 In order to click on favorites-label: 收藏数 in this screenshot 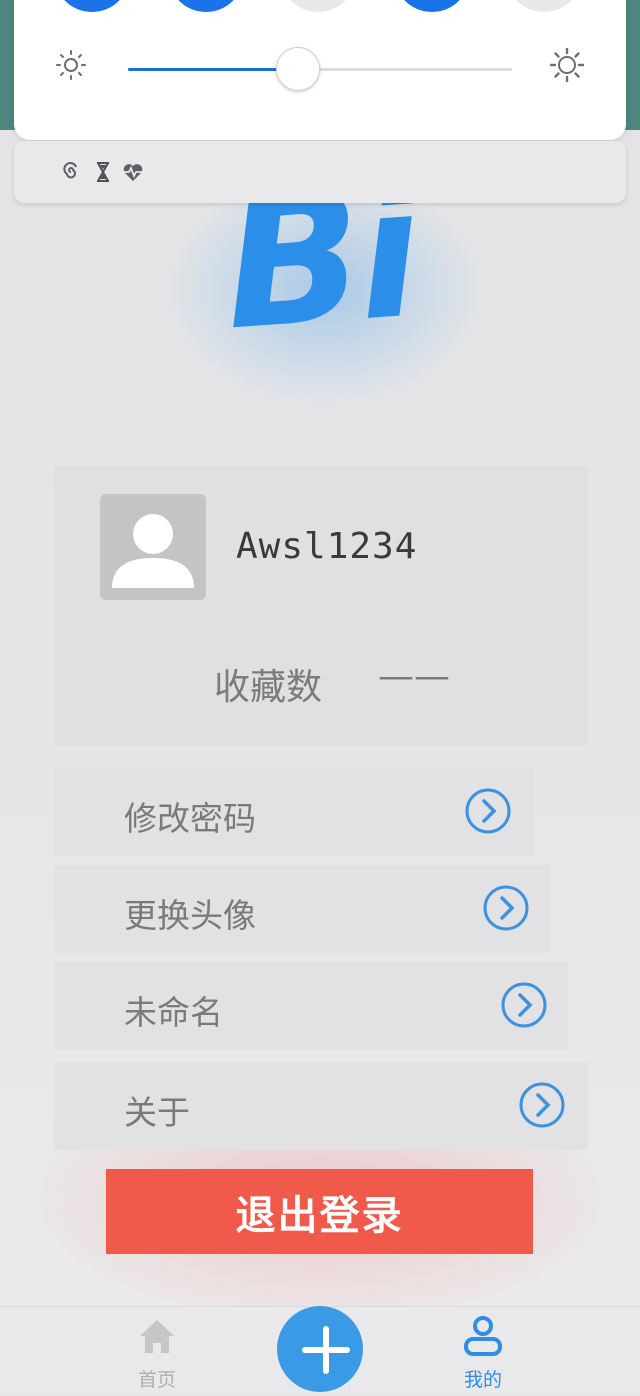, I will do `click(268, 687)`.